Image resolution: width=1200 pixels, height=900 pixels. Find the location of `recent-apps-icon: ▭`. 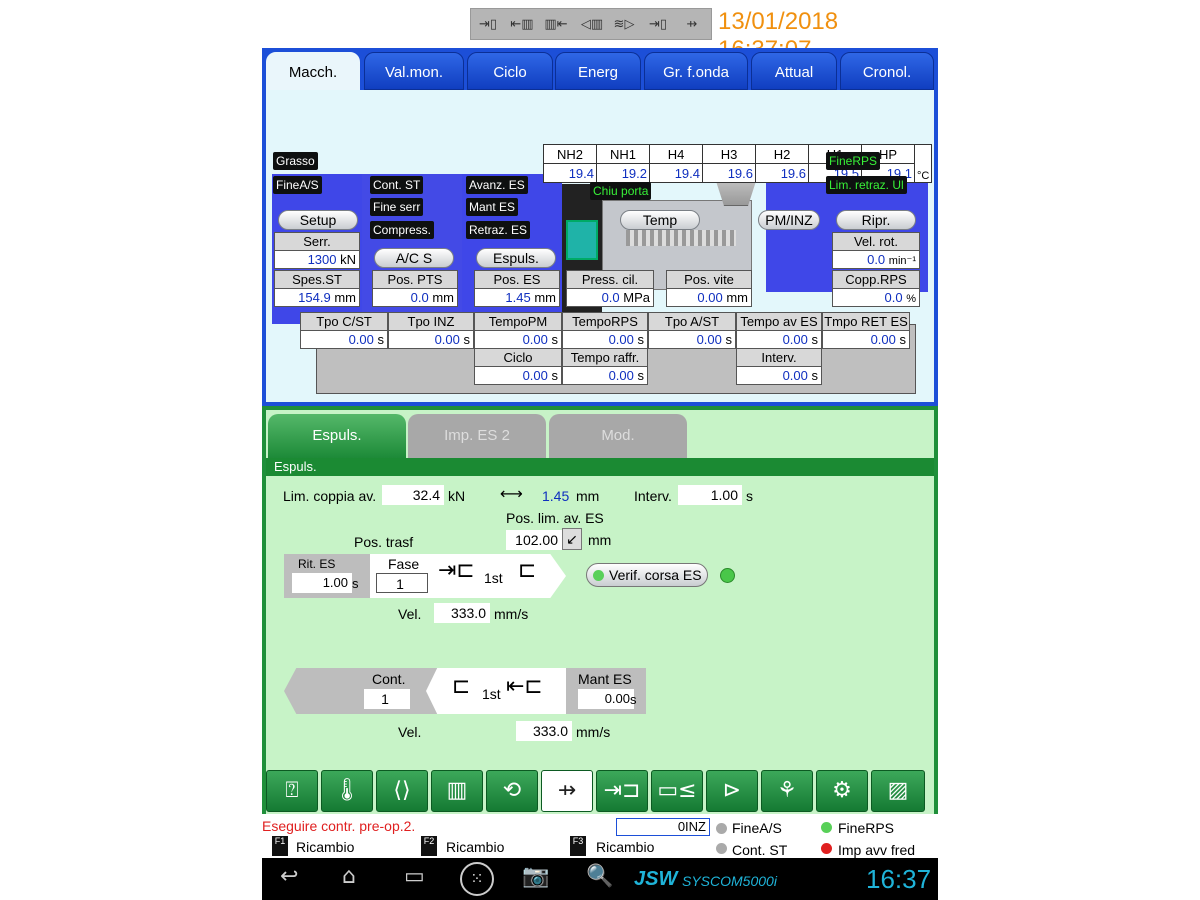

recent-apps-icon: ▭ is located at coordinates (414, 876).